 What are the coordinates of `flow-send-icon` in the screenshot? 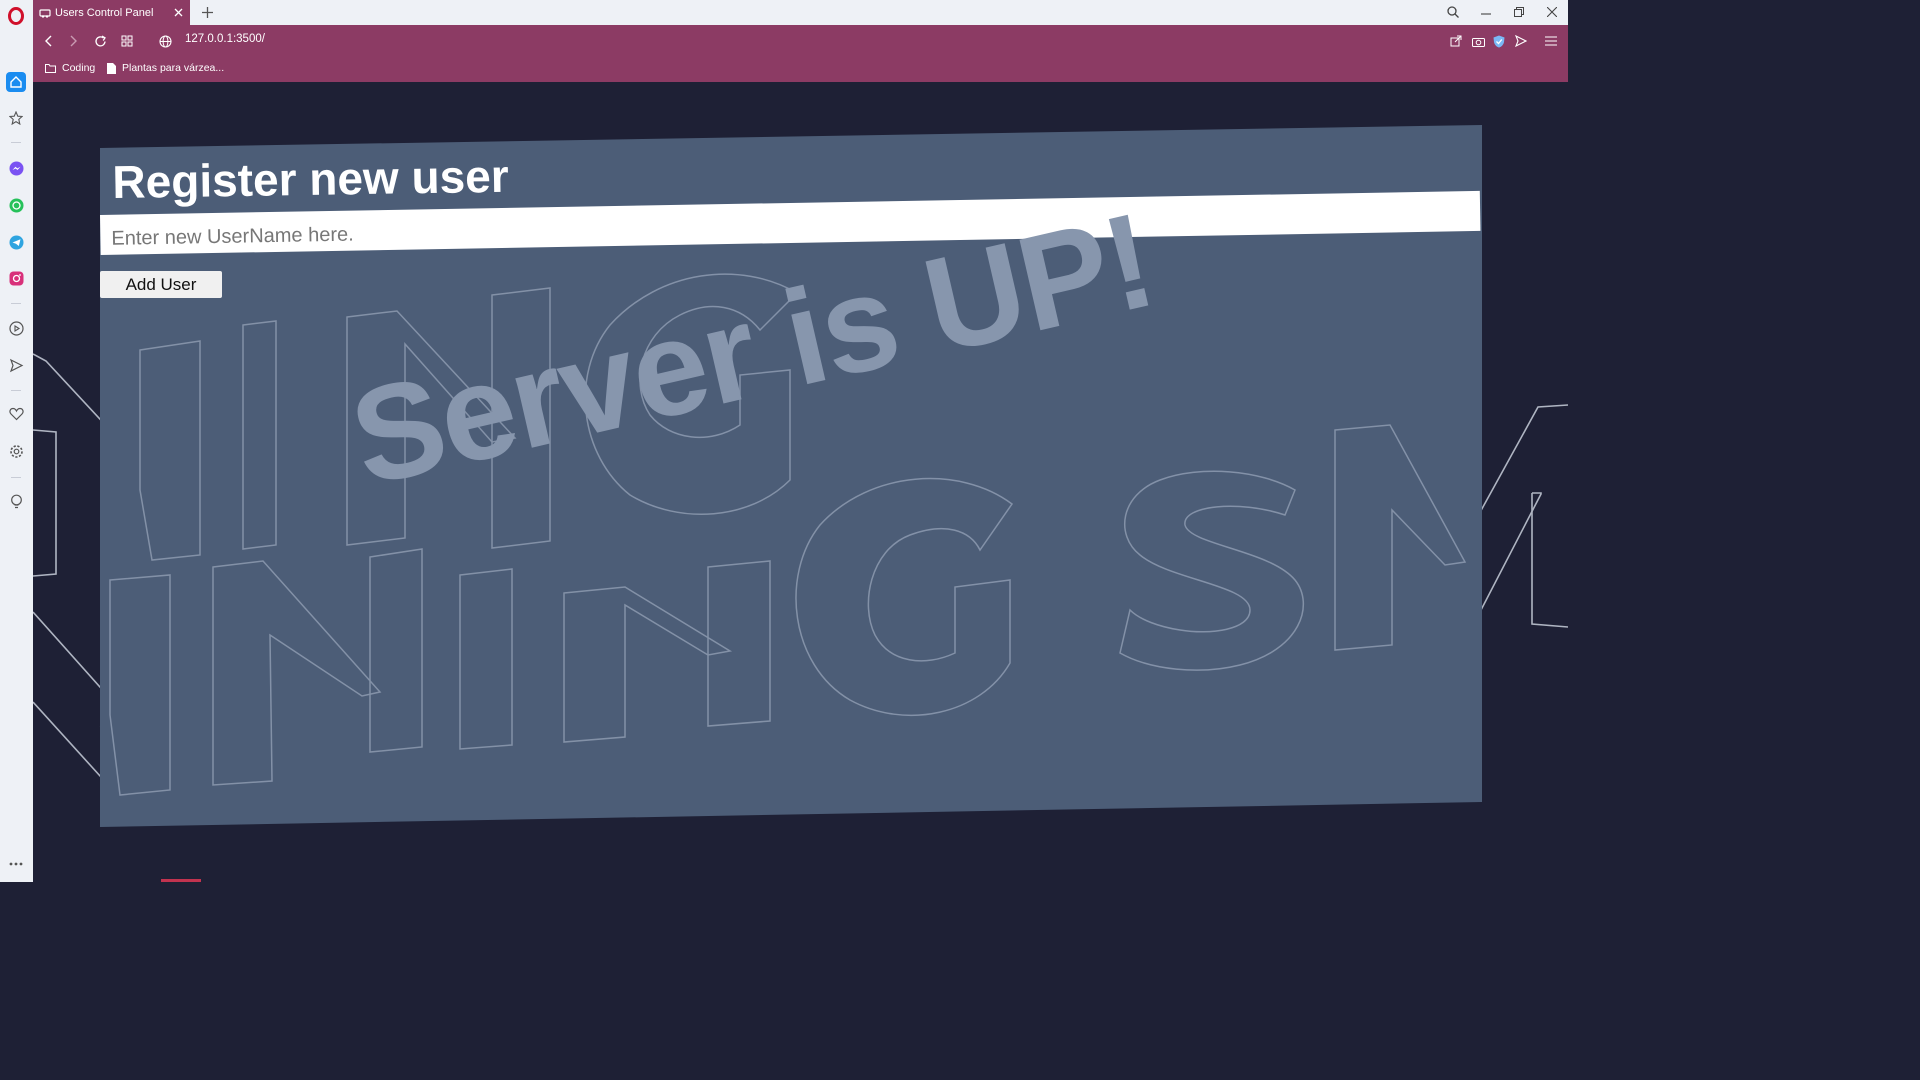 It's located at (1521, 41).